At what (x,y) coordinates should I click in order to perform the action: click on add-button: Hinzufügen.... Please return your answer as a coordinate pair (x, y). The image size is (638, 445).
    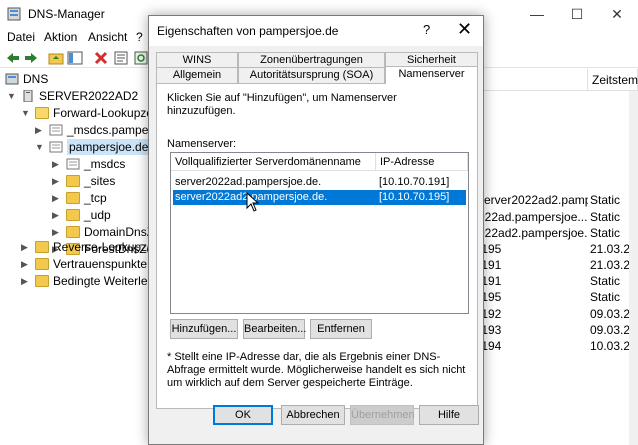
    Looking at the image, I should click on (204, 329).